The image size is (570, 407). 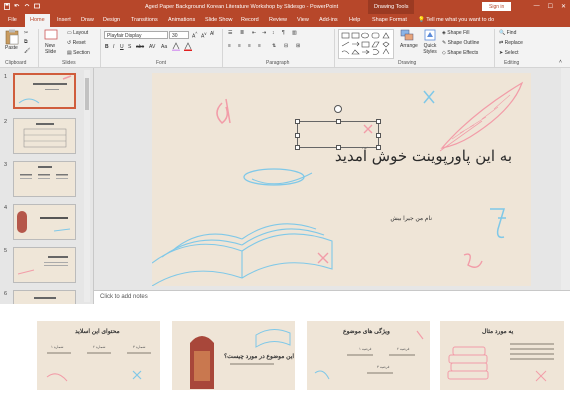 What do you see at coordinates (188, 47) in the screenshot?
I see `font-color-icon` at bounding box center [188, 47].